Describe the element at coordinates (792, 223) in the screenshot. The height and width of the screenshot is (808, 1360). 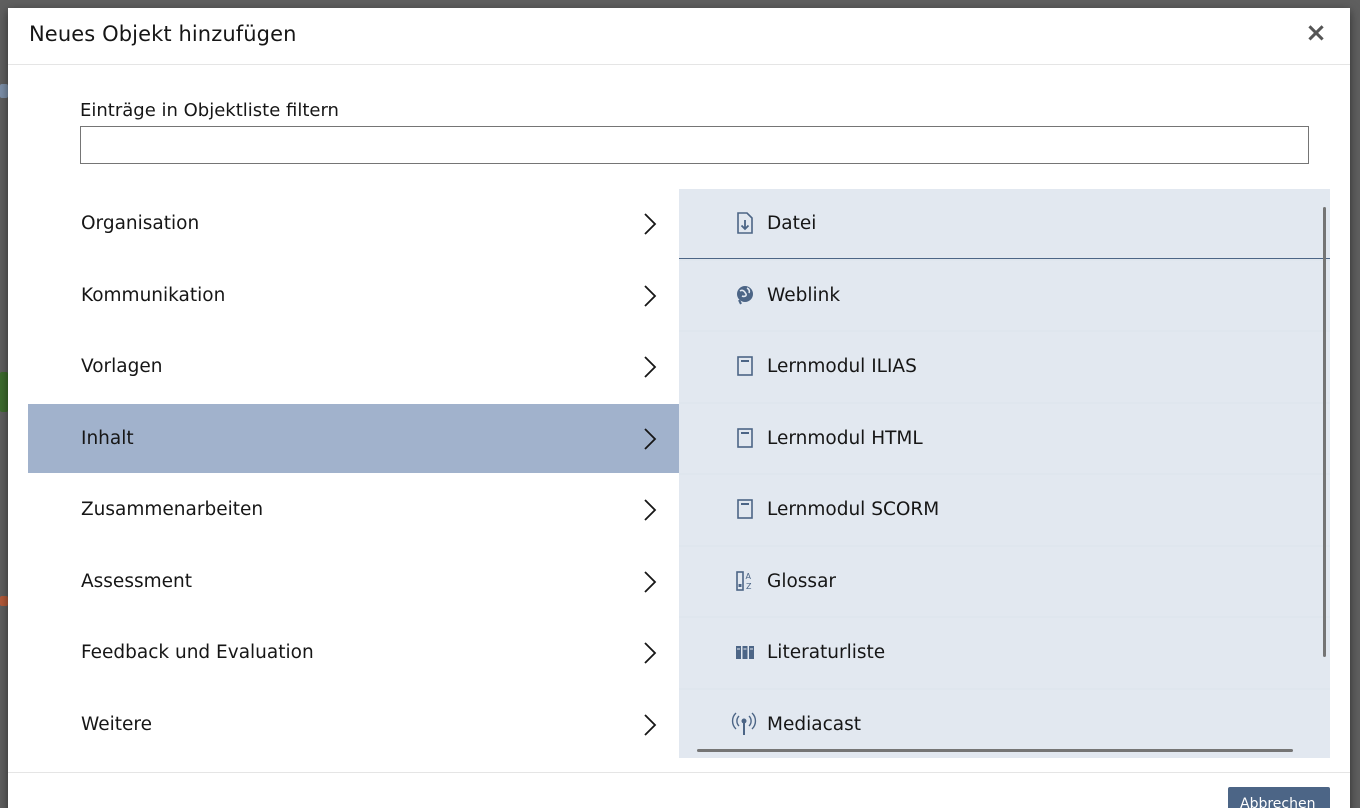
I see `object-label: Datei` at that location.